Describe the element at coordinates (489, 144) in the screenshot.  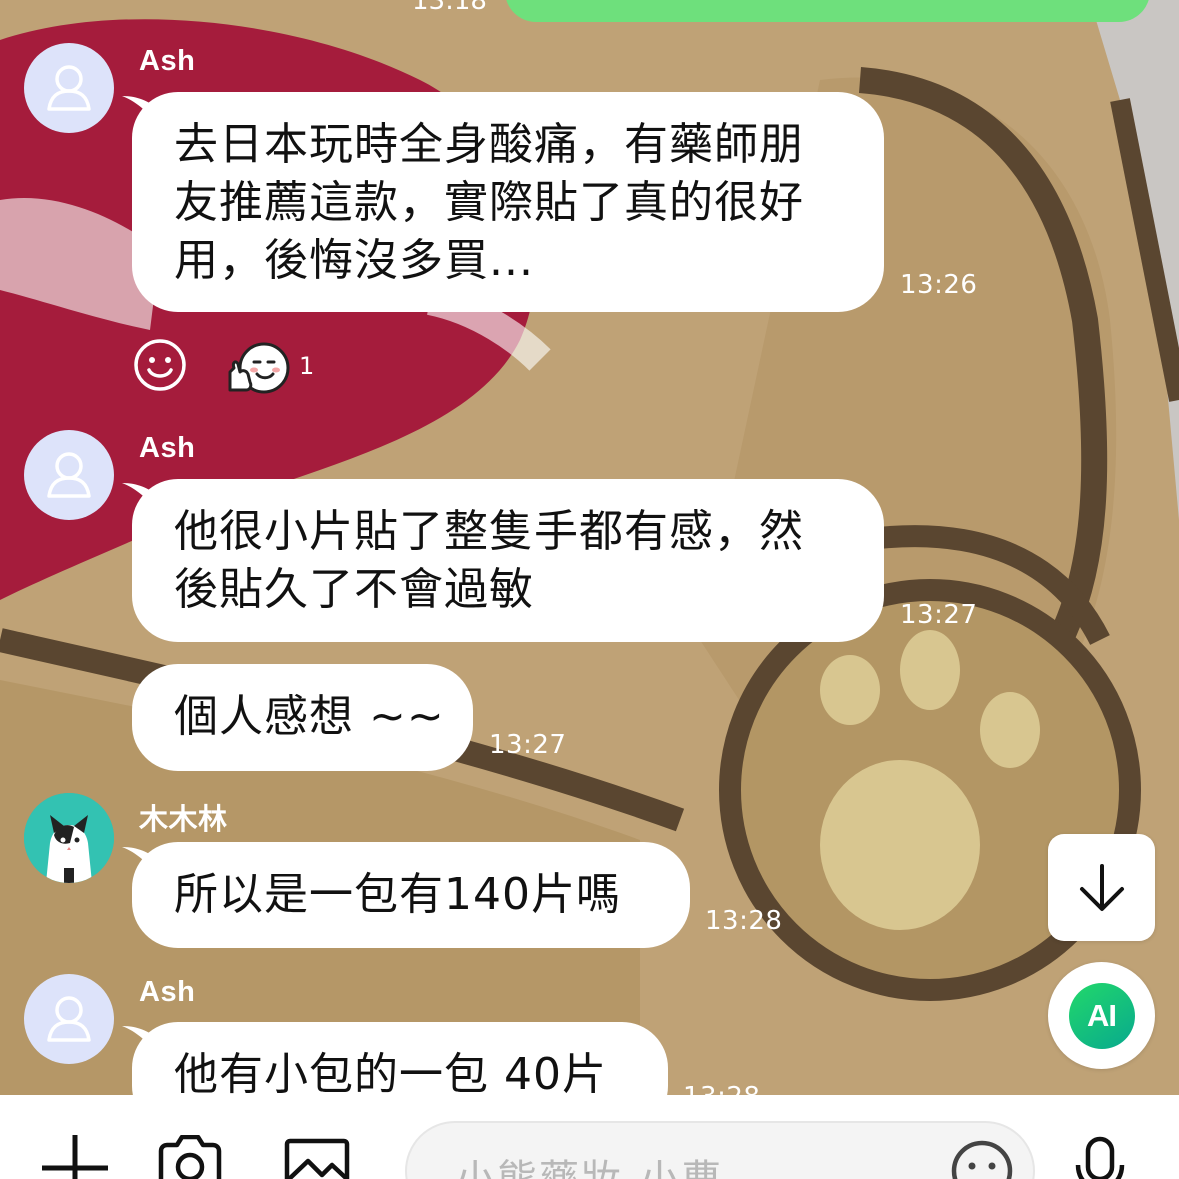
I see `message-text: 去日本玩時全身酸痛，有藥師朋` at that location.